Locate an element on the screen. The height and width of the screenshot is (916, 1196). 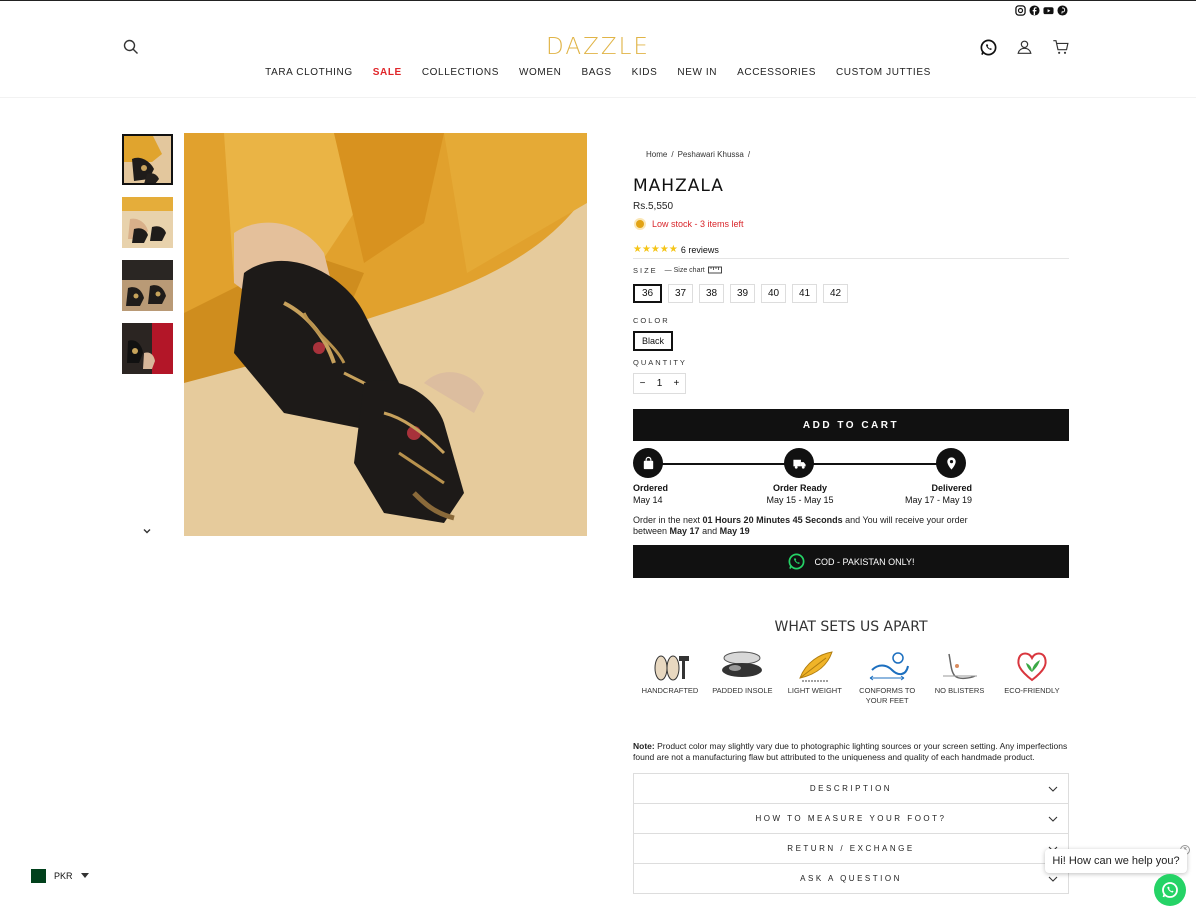
feature-label: CONFORMS TO YOUR FEET is located at coordinates (887, 695).